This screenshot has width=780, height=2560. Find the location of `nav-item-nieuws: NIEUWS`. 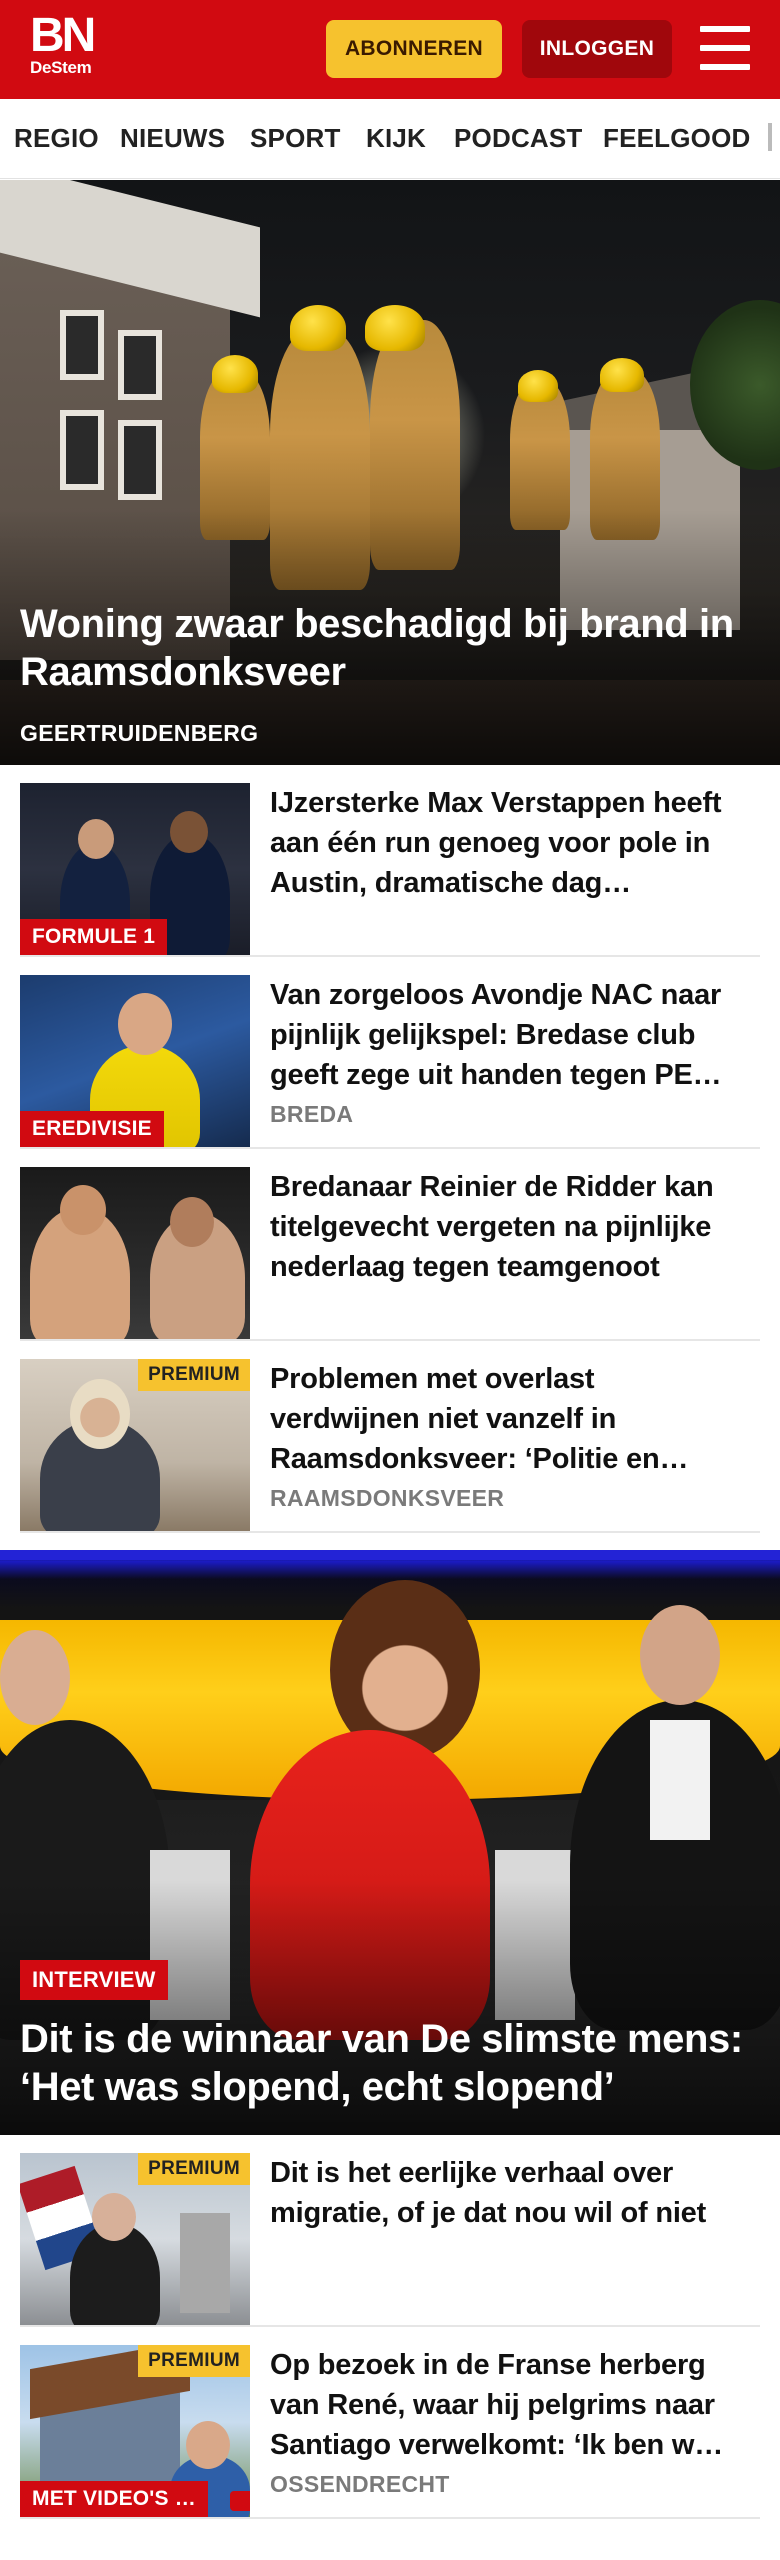

nav-item-nieuws: NIEUWS is located at coordinates (172, 138).